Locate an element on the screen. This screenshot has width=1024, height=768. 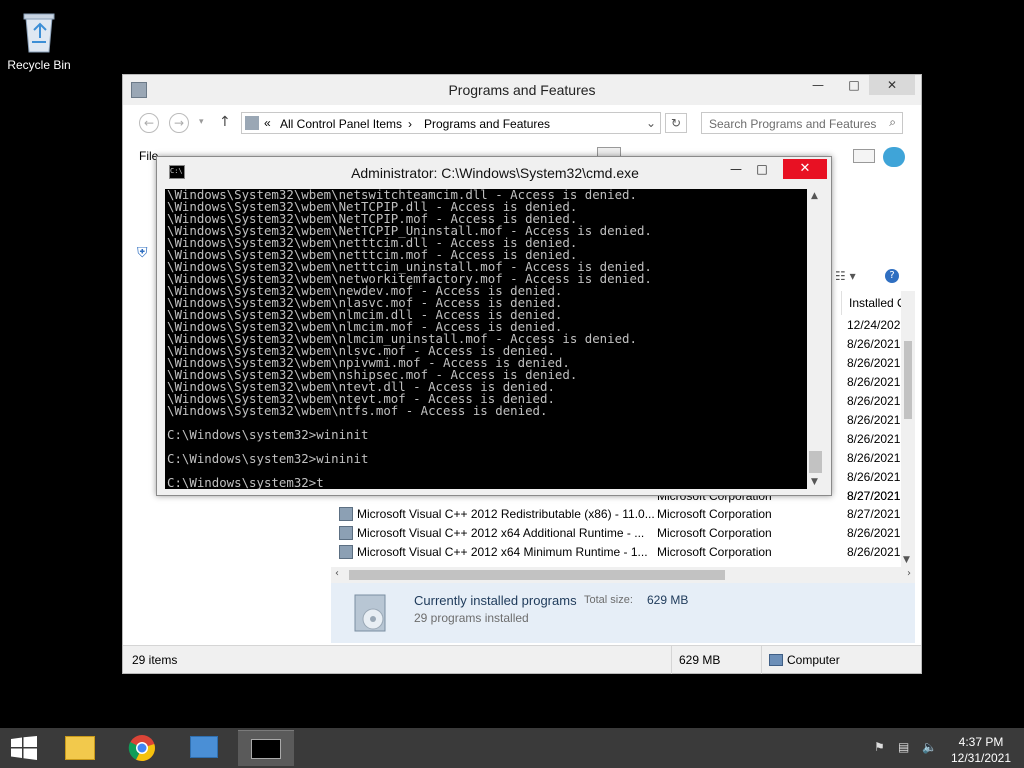
taskbar-chrome is located at coordinates (142, 748).